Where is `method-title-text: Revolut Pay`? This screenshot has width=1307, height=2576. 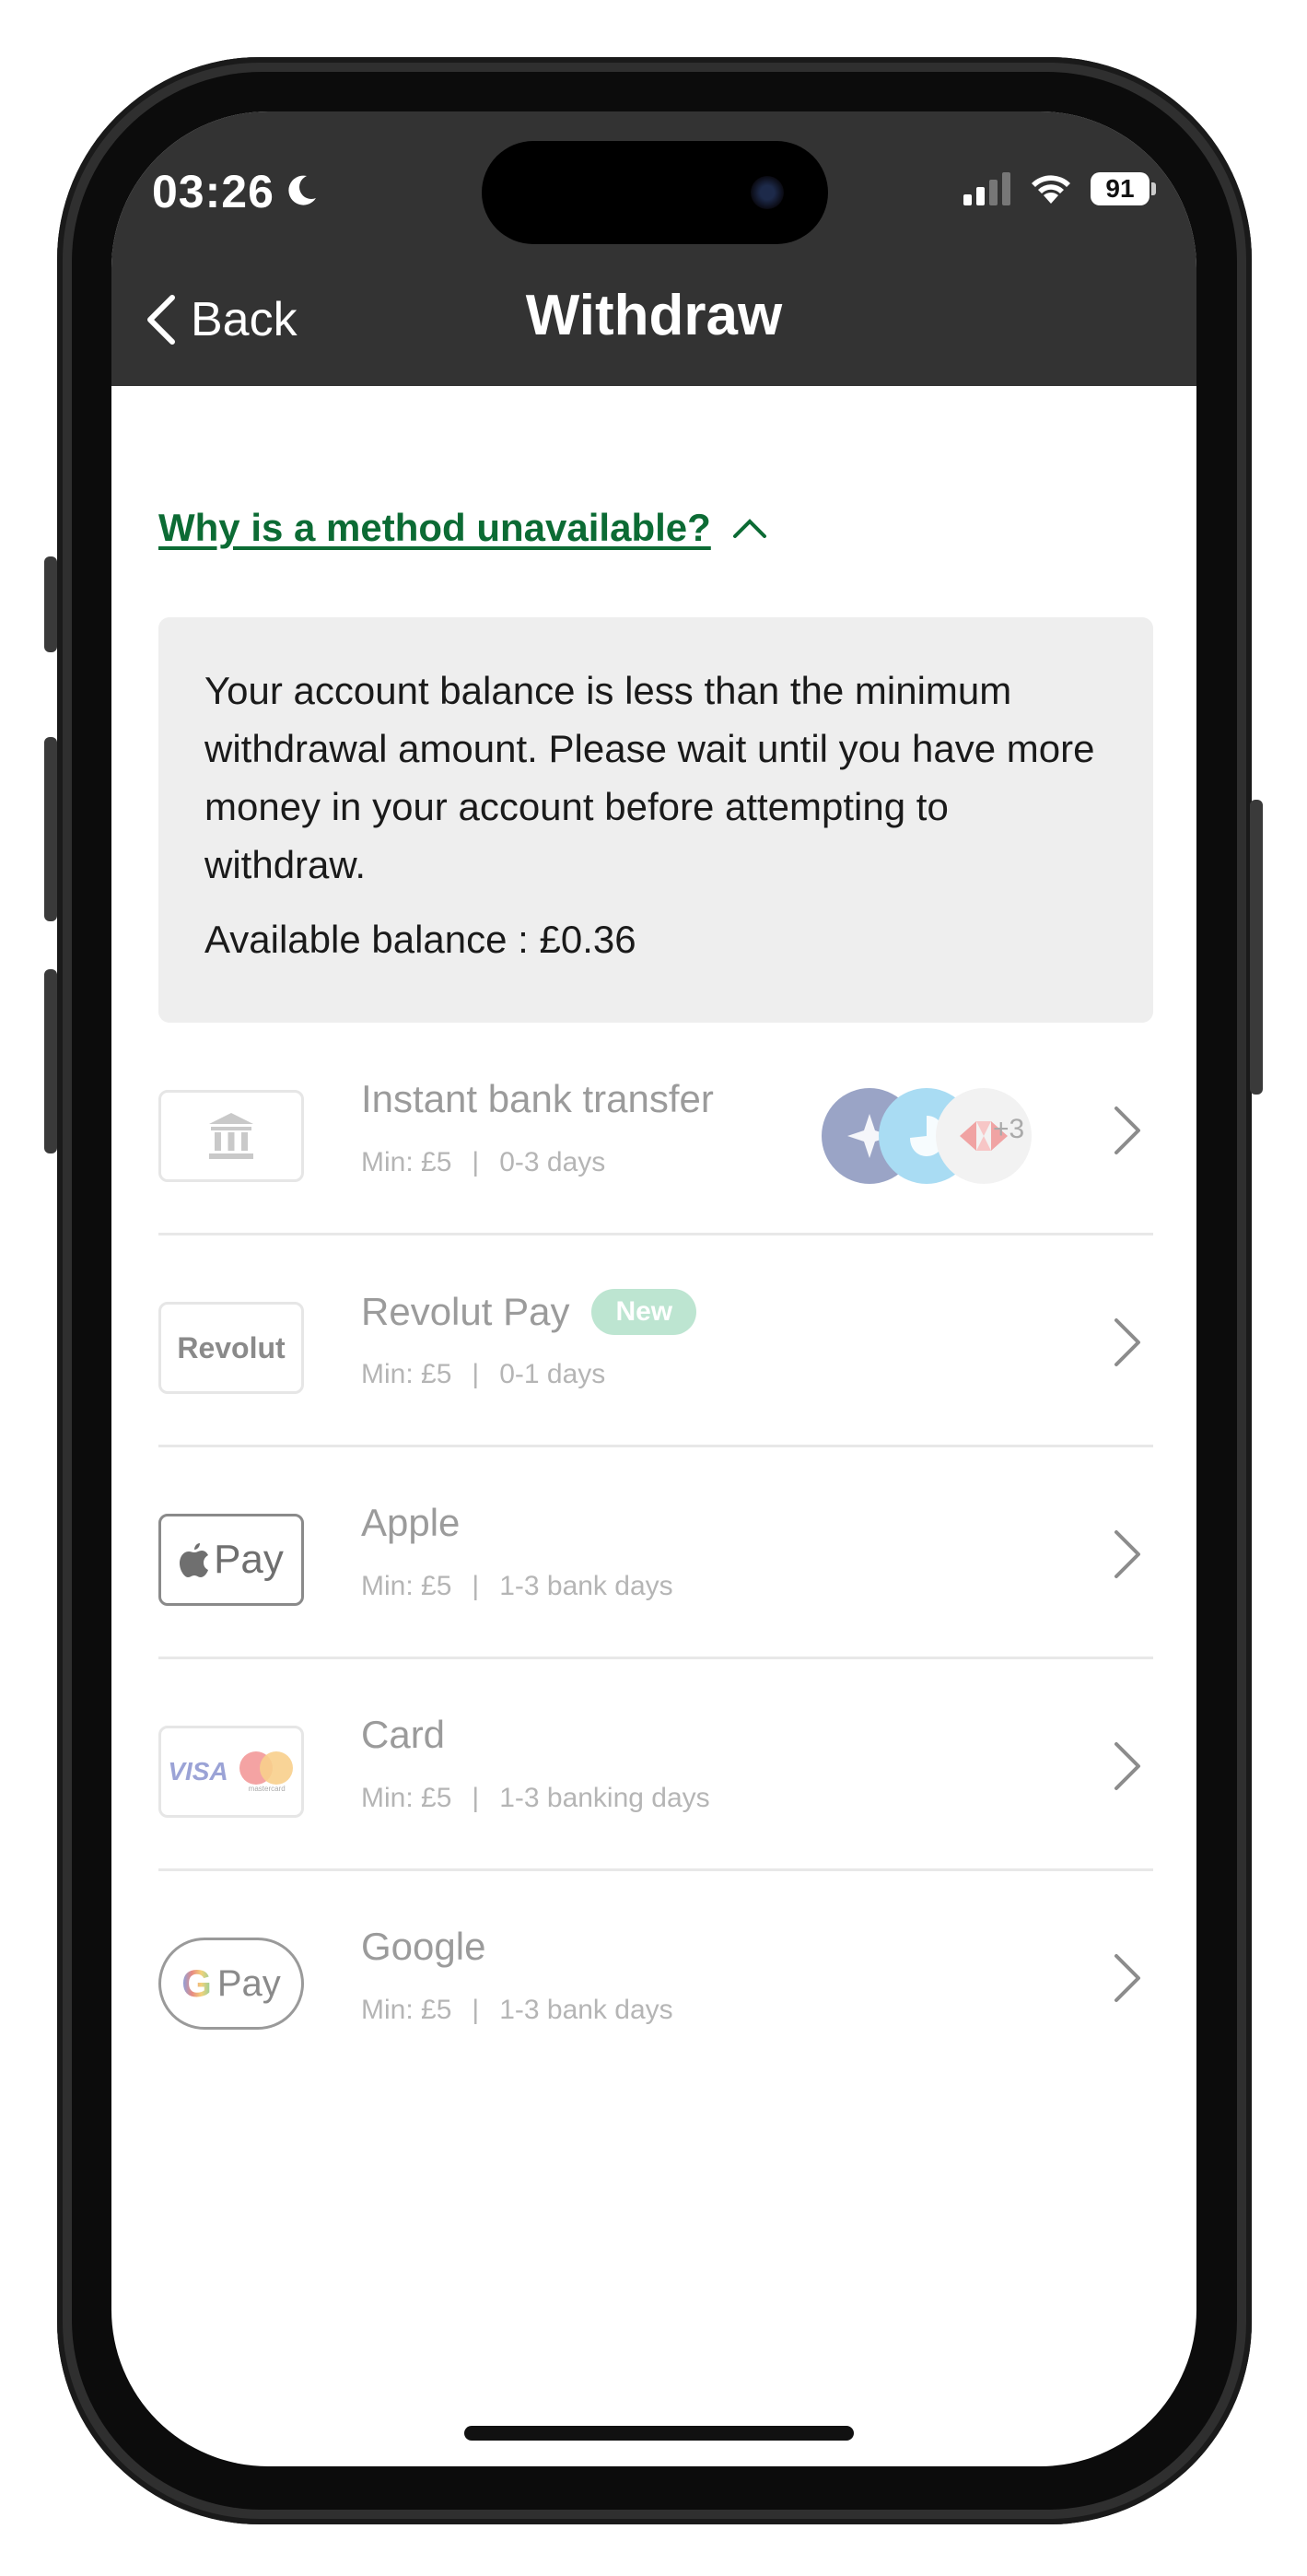
method-title-text: Revolut Pay is located at coordinates (466, 1311).